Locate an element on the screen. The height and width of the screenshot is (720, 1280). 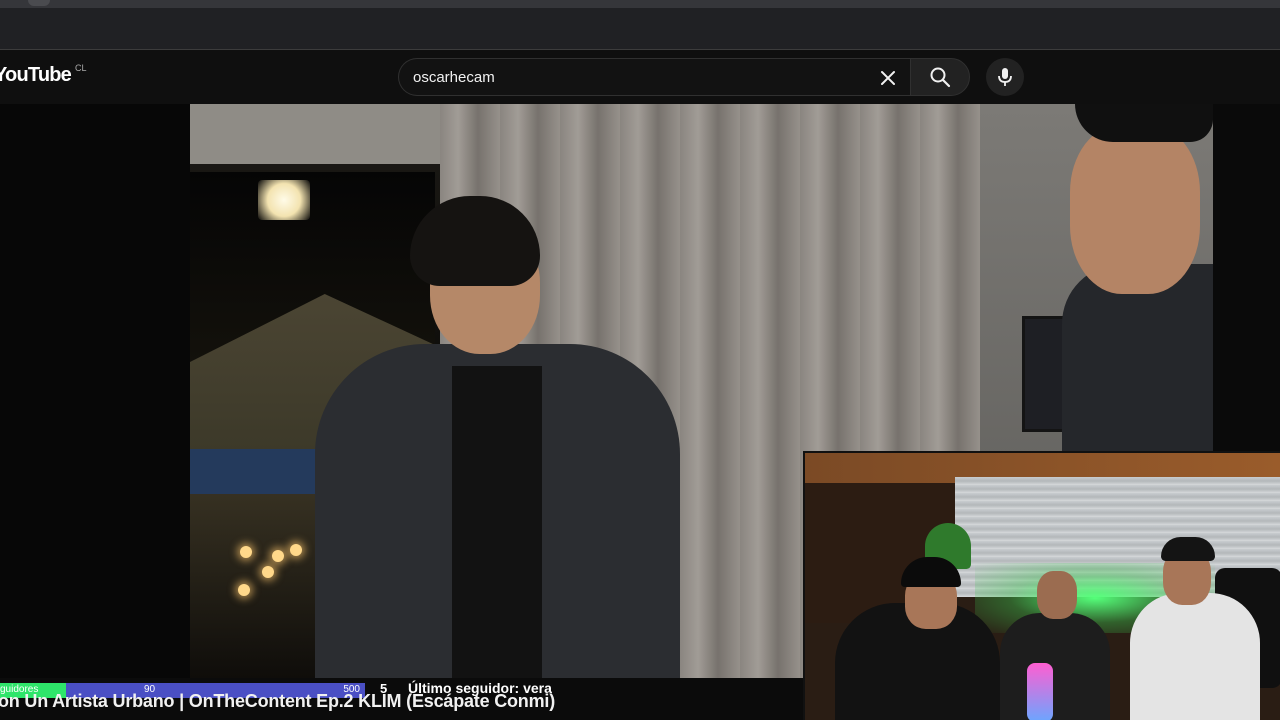
person-hair is located at coordinates (1144, 123).